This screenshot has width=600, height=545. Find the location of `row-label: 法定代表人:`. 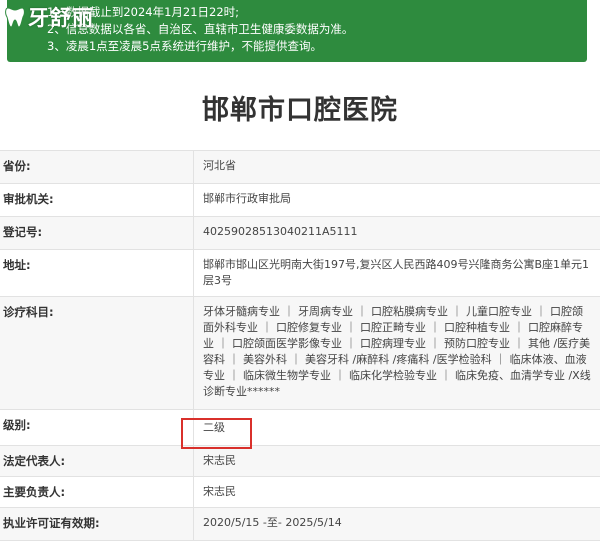

row-label: 法定代表人: is located at coordinates (97, 461).